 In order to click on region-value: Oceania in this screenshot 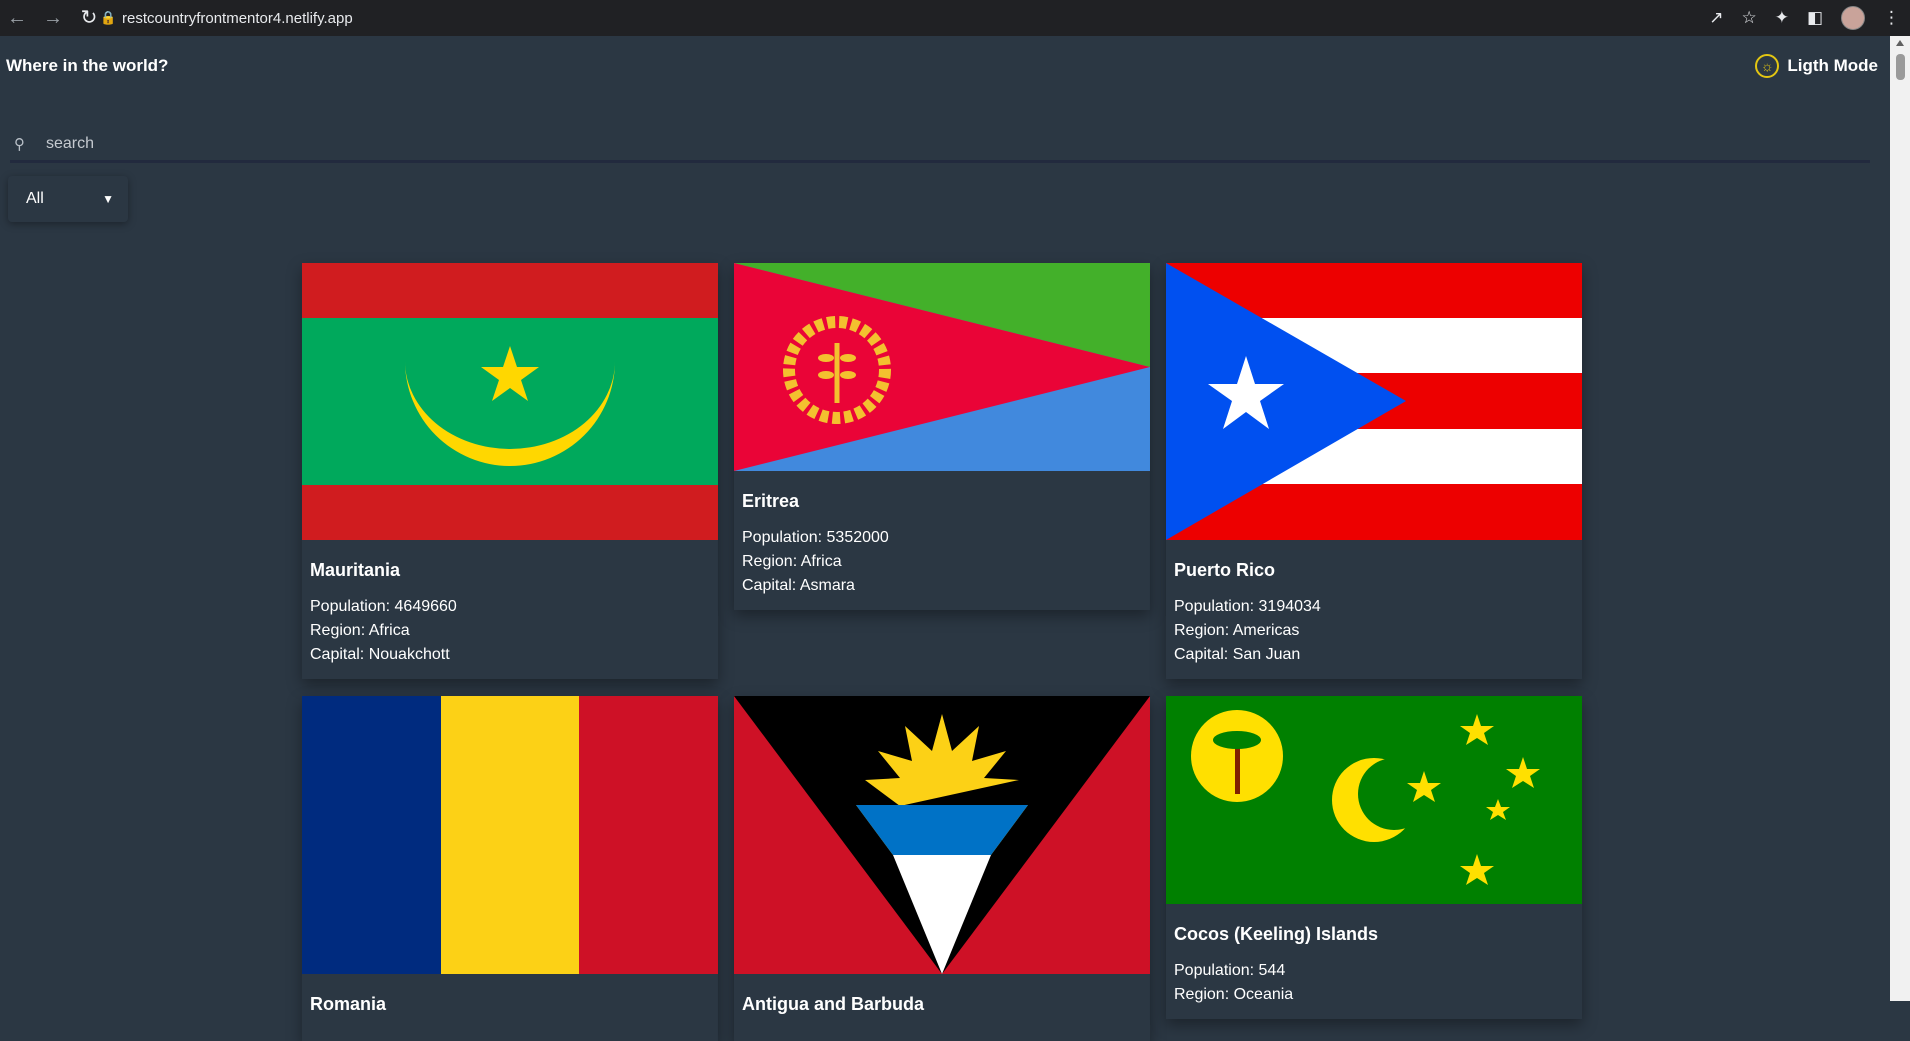, I will do `click(1263, 994)`.